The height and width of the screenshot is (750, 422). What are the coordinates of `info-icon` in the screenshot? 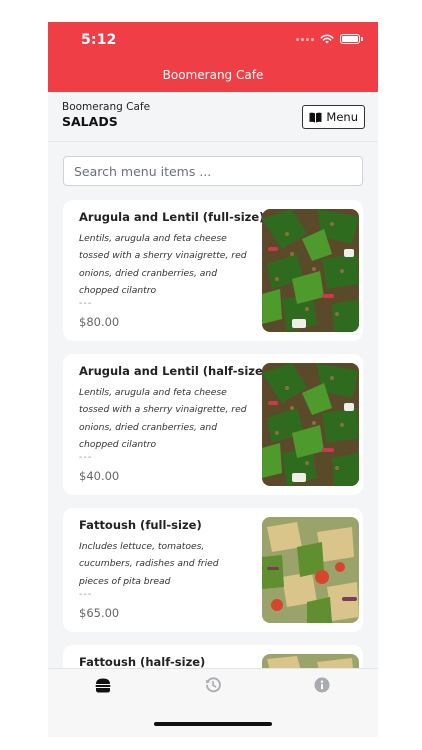 It's located at (322, 685).